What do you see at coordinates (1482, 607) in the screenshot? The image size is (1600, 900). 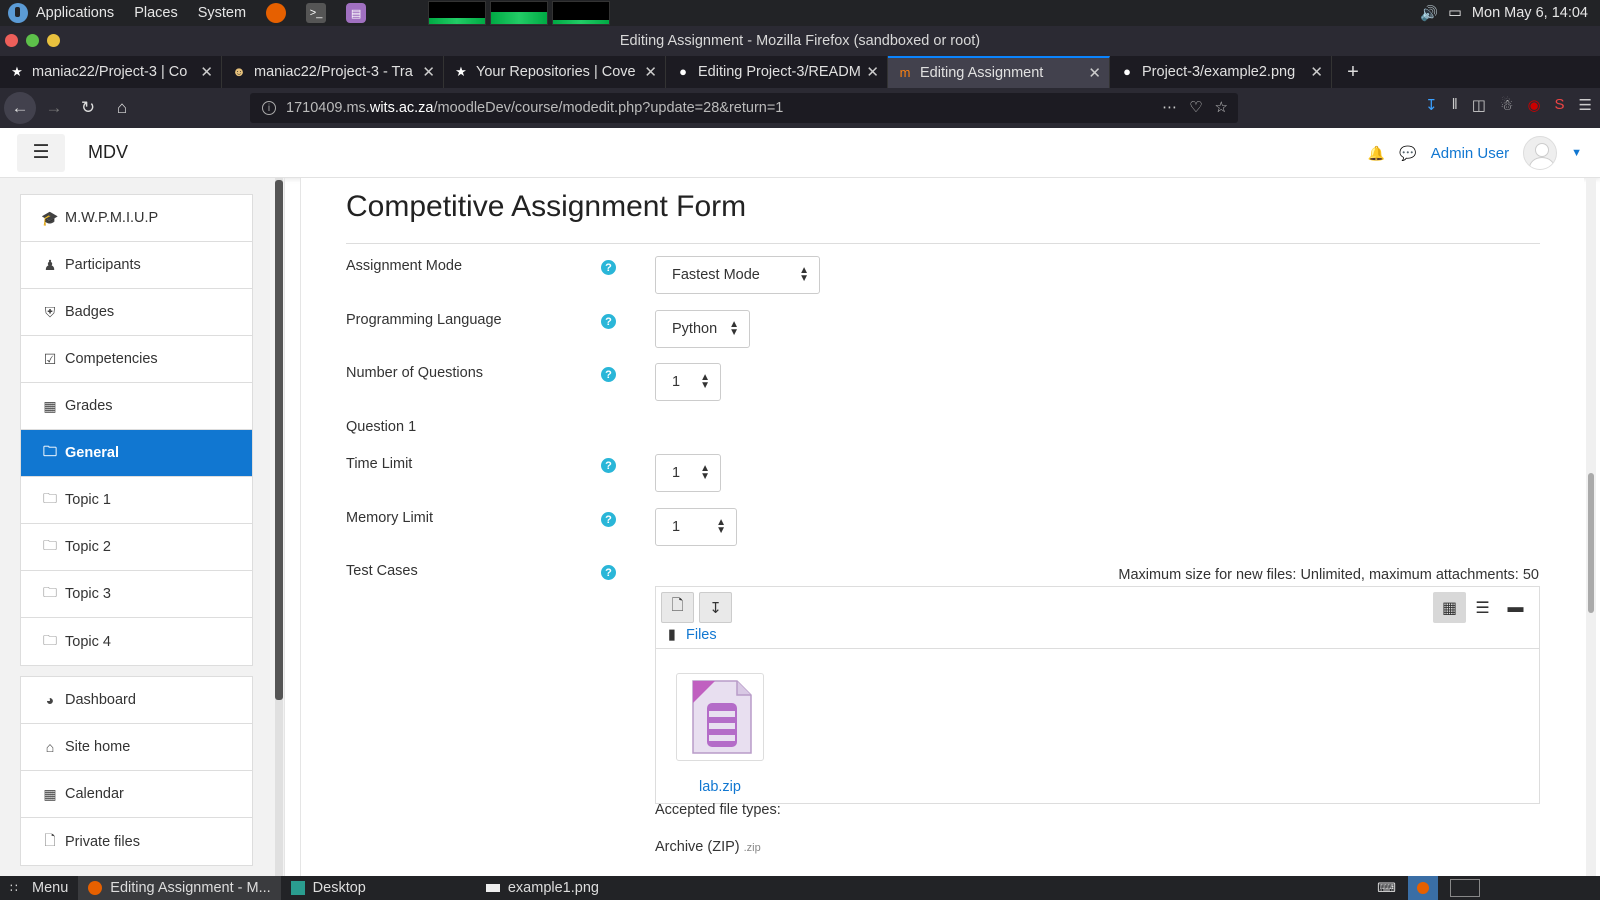 I see `list-view-button: ☰` at bounding box center [1482, 607].